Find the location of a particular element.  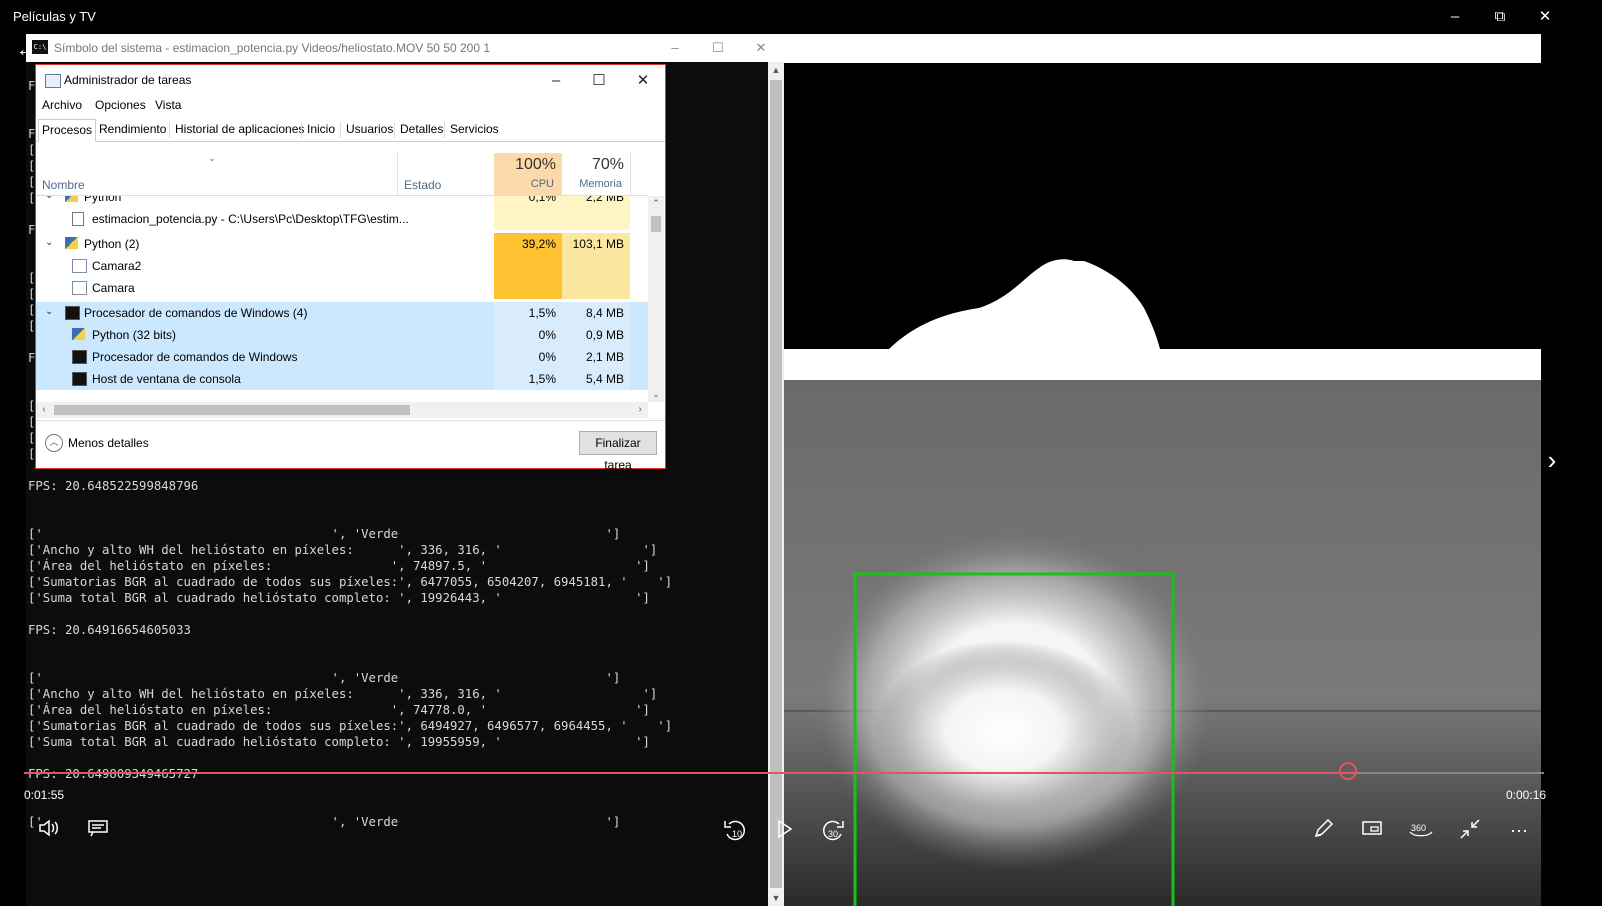

process-name: Procesador de comandos de Windows is located at coordinates (195, 357).